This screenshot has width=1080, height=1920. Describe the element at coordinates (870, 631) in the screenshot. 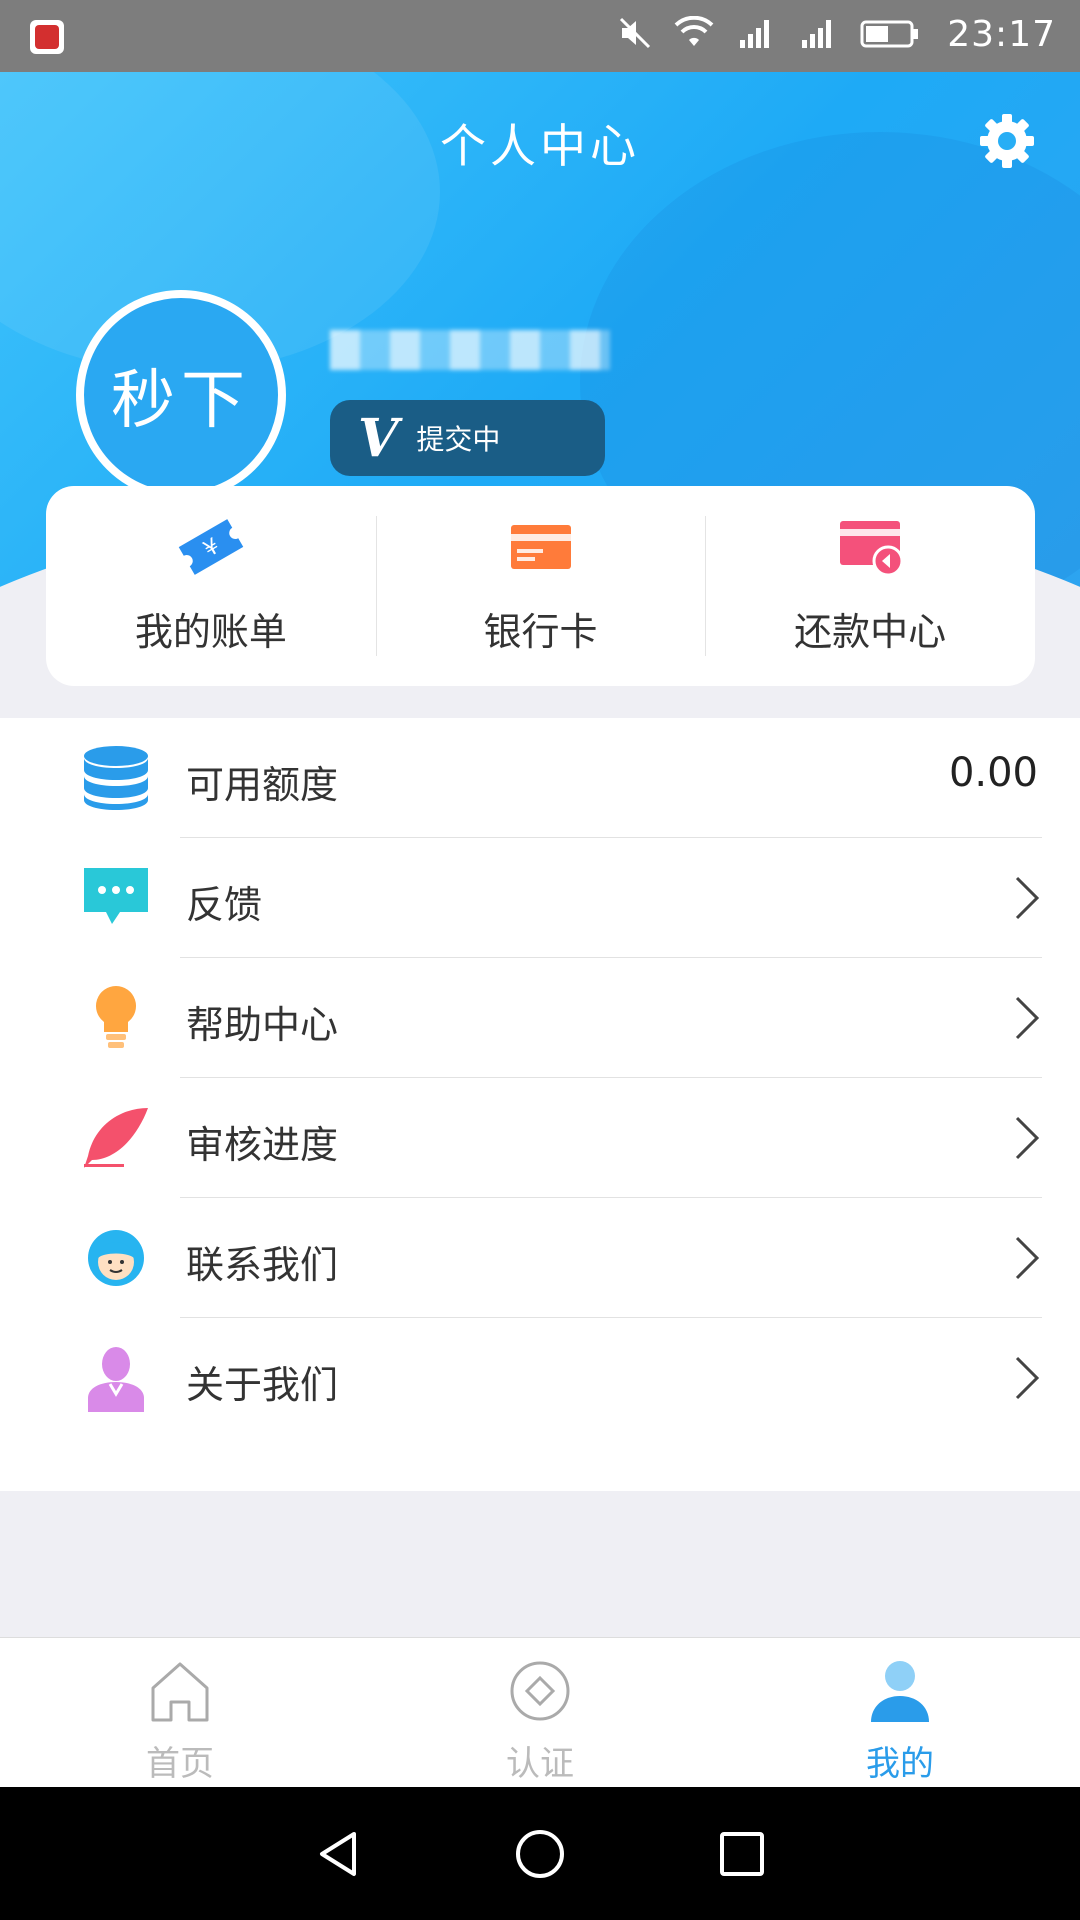

I see `quick-action-label: 还款中心` at that location.